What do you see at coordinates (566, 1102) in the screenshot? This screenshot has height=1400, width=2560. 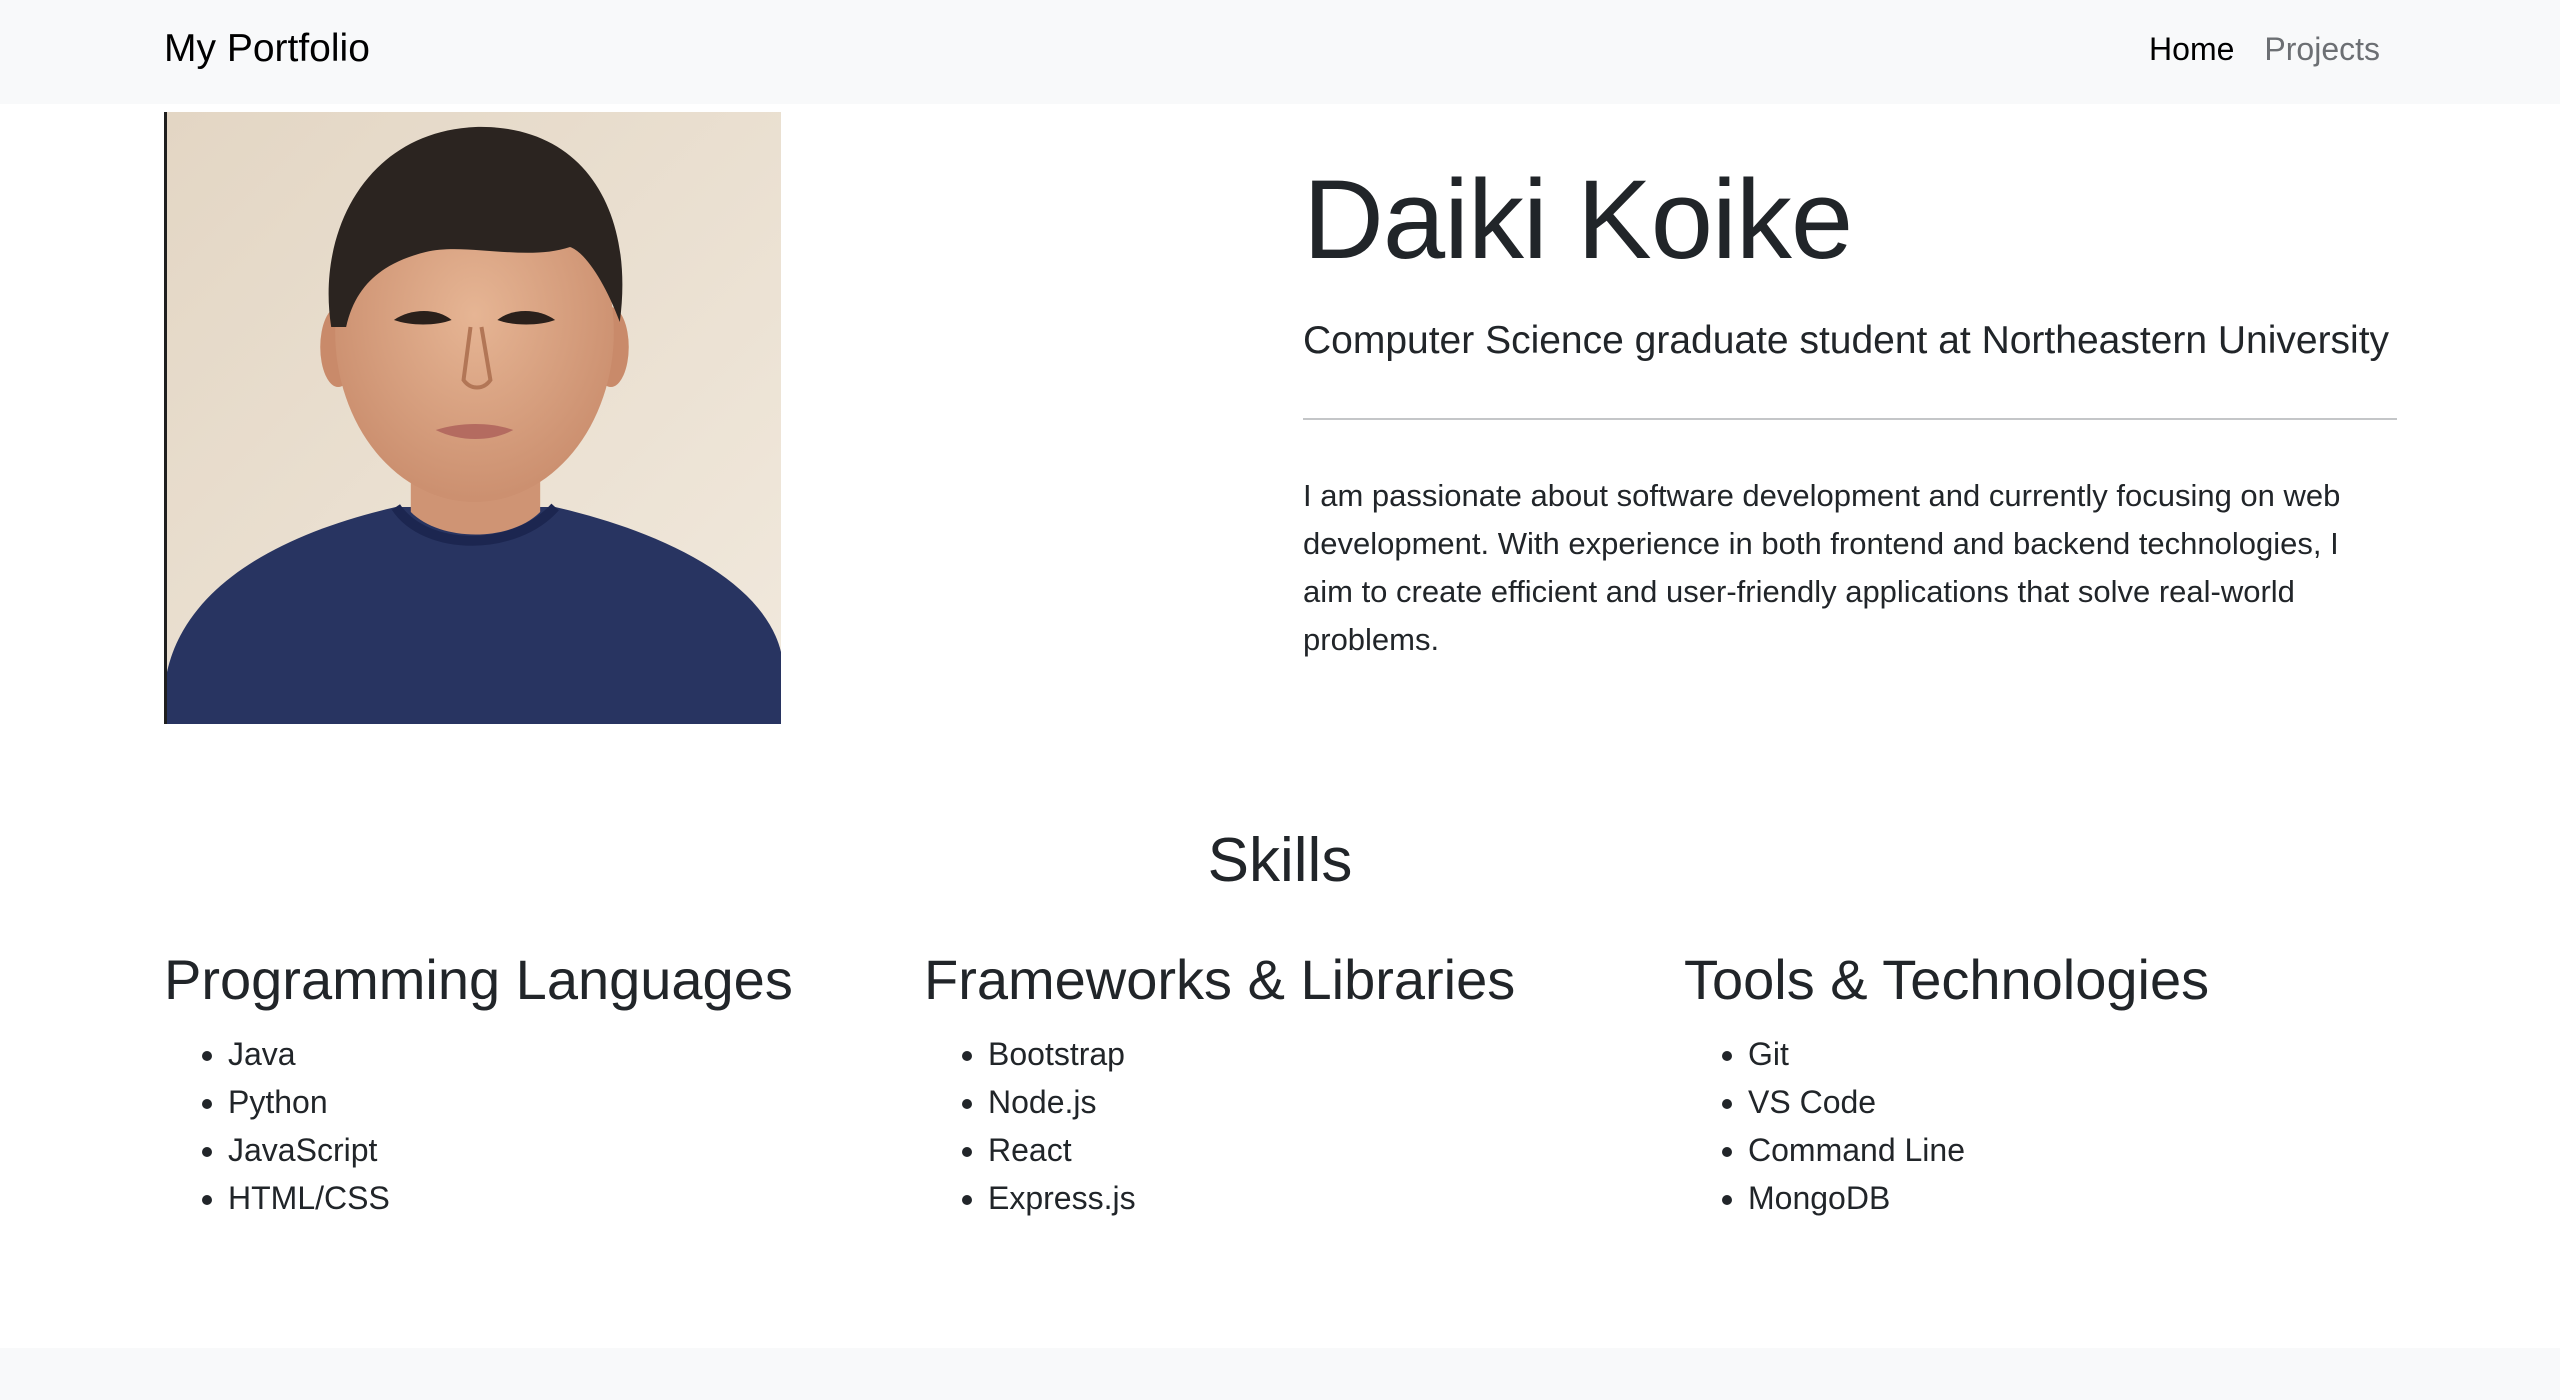 I see `skill-item: Python` at bounding box center [566, 1102].